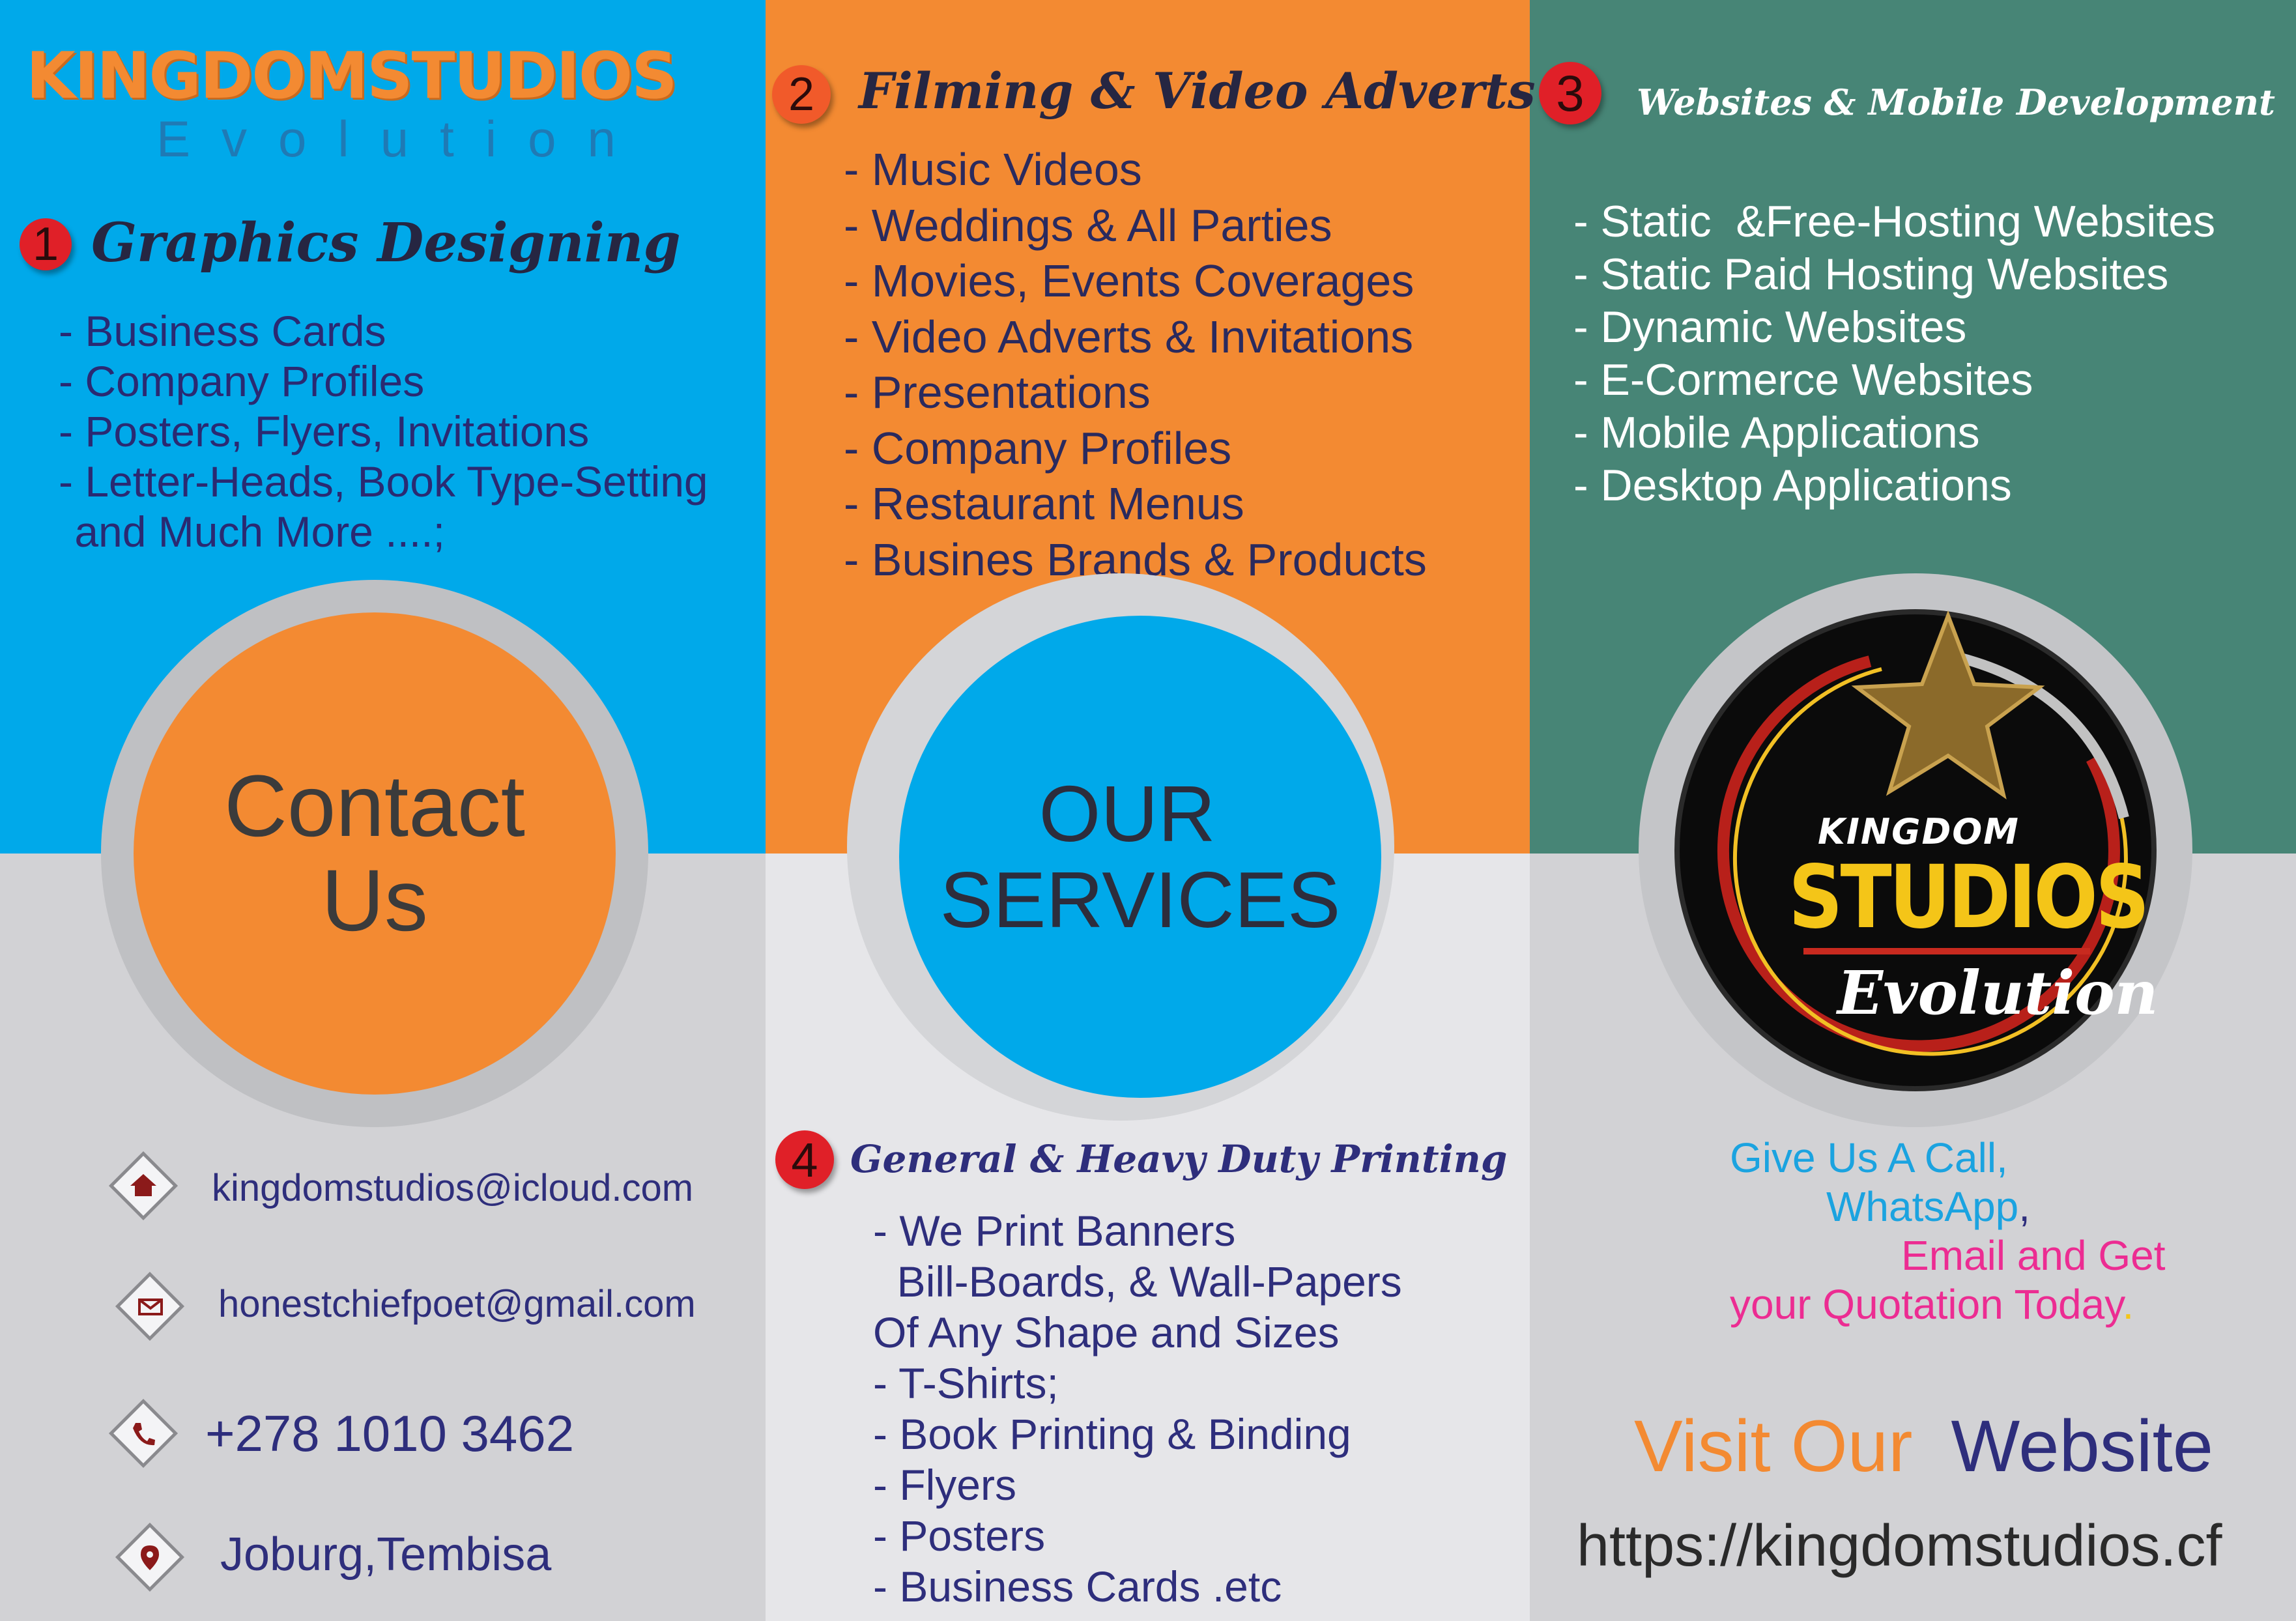 Image resolution: width=2296 pixels, height=1621 pixels. Describe the element at coordinates (960, 1536) in the screenshot. I see `list-item: - Posters` at that location.